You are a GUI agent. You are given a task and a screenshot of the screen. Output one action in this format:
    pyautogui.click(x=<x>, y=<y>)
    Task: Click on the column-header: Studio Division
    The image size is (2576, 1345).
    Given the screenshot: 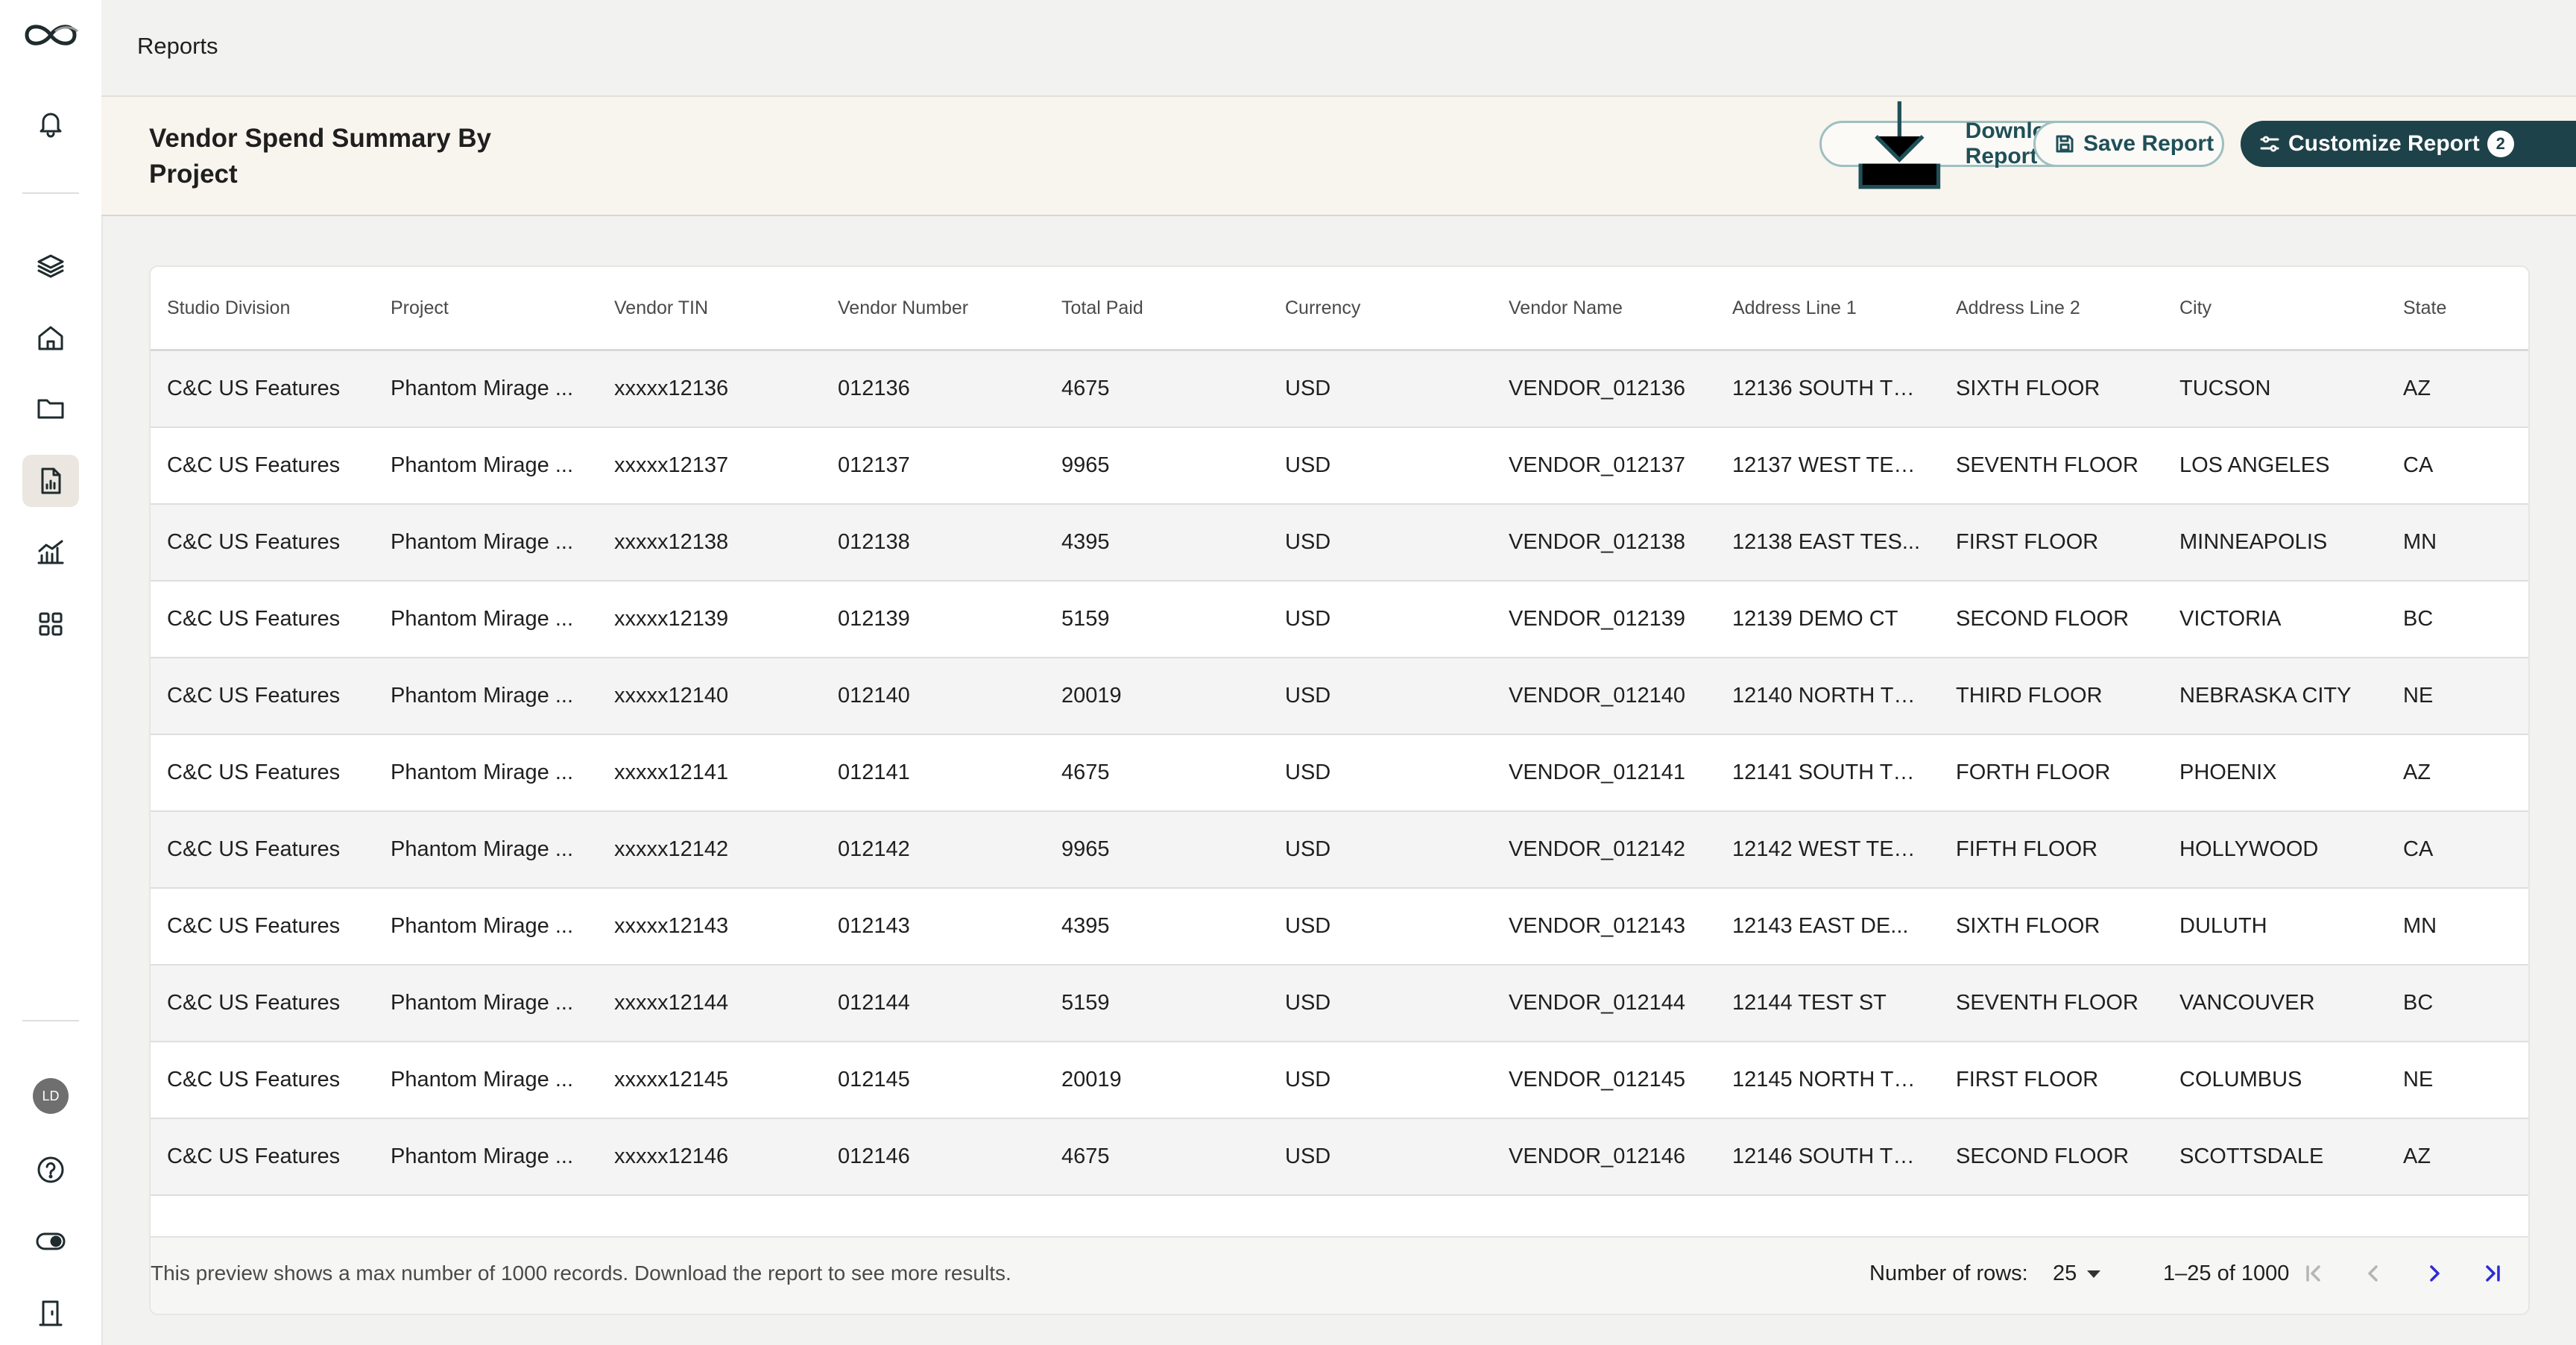 What is the action you would take?
    pyautogui.click(x=262, y=309)
    